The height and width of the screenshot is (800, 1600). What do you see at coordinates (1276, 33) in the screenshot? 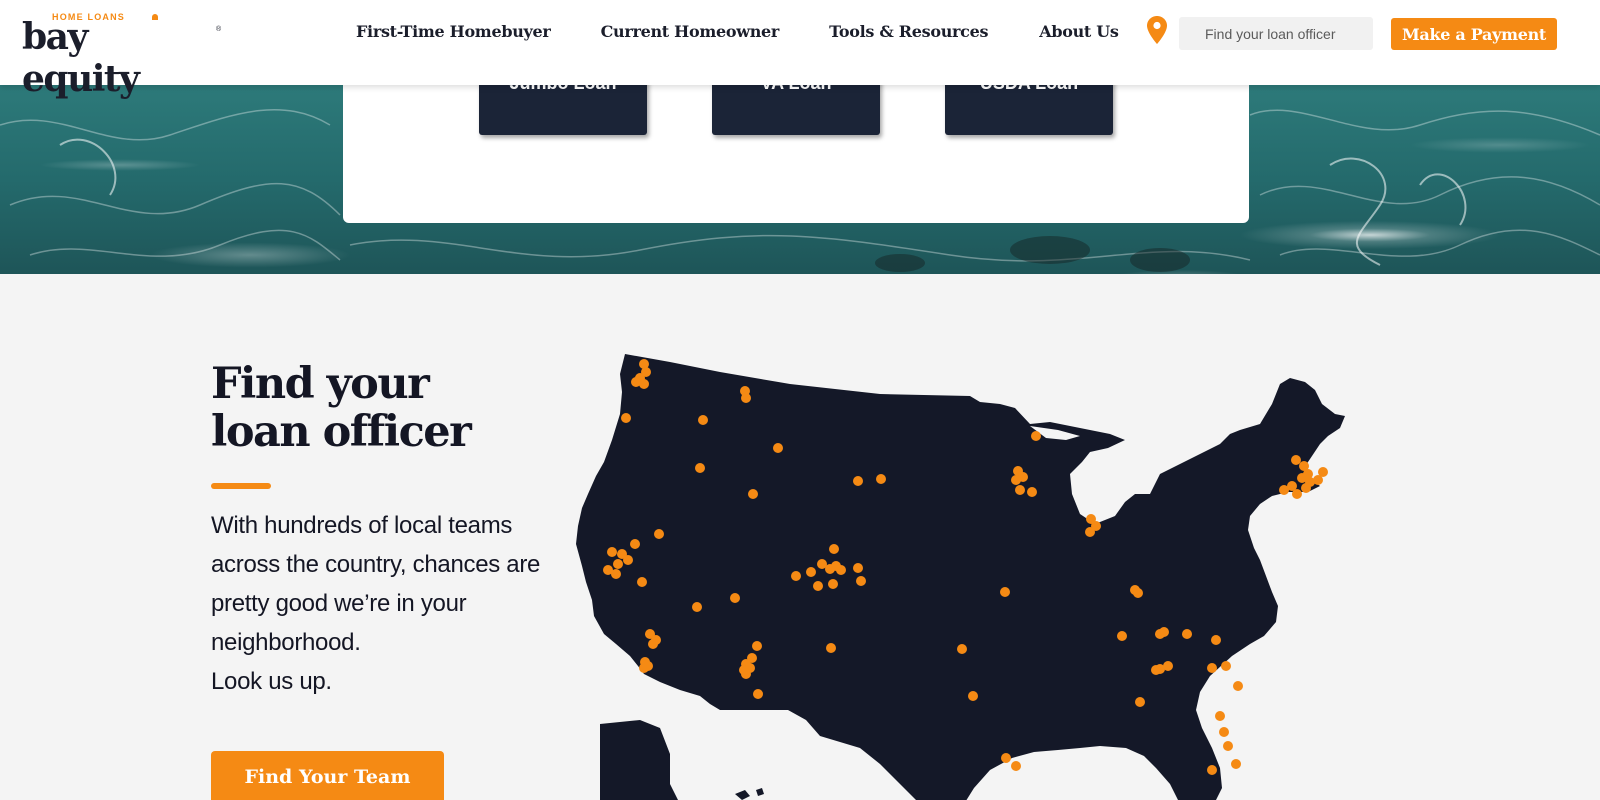
I see `loan-officer-search-input` at bounding box center [1276, 33].